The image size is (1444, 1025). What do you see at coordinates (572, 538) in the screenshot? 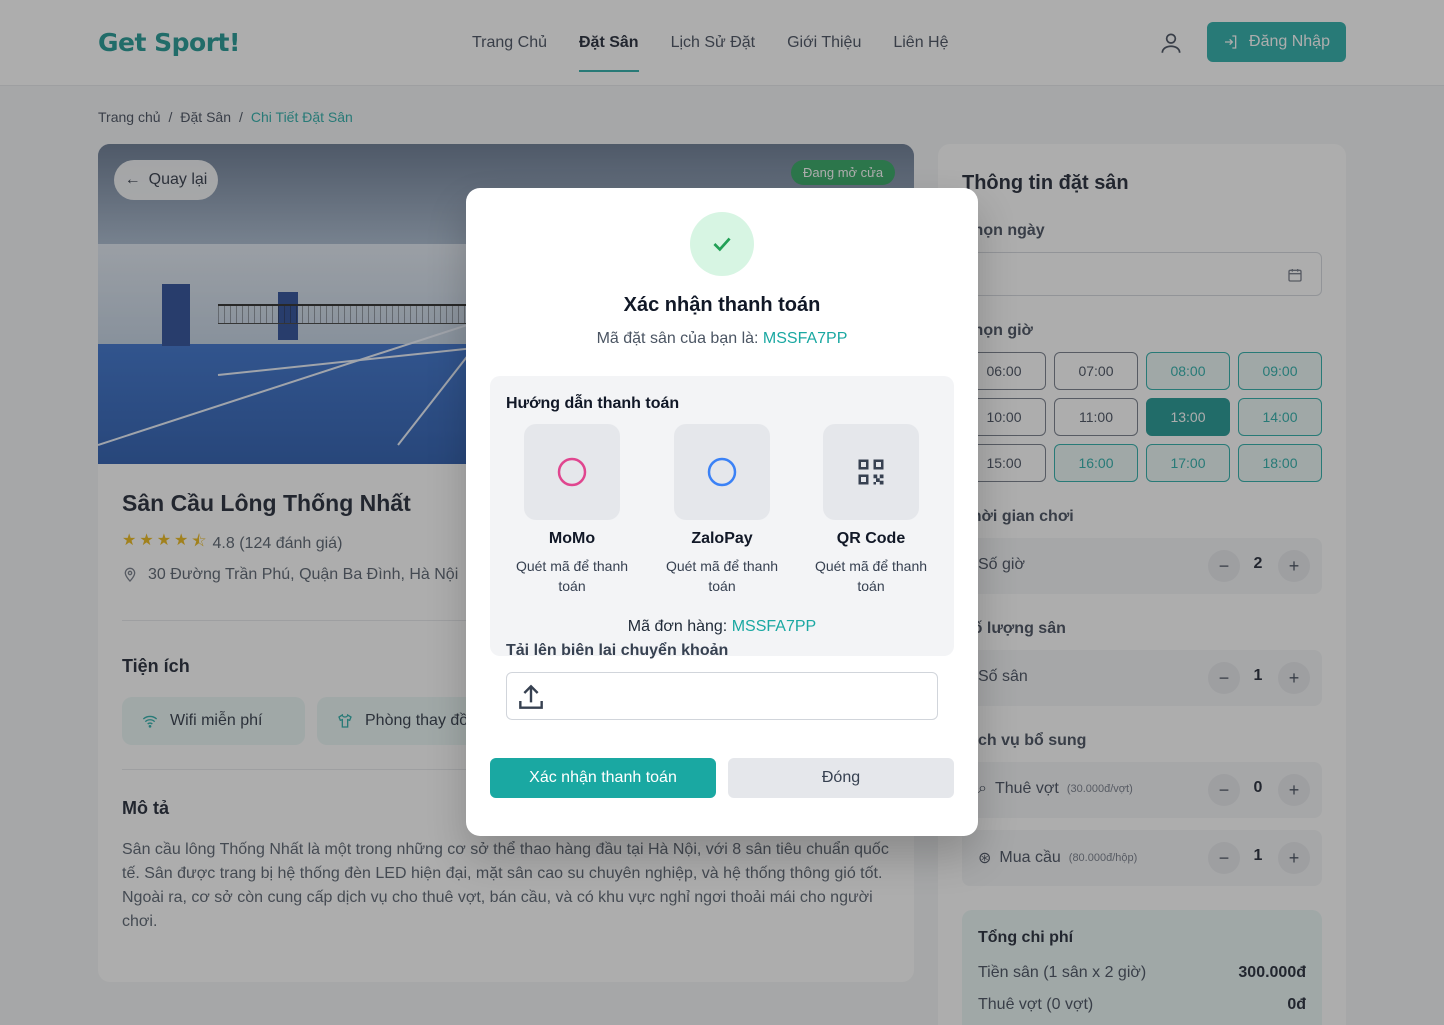
I see `payment-name: MoMo` at bounding box center [572, 538].